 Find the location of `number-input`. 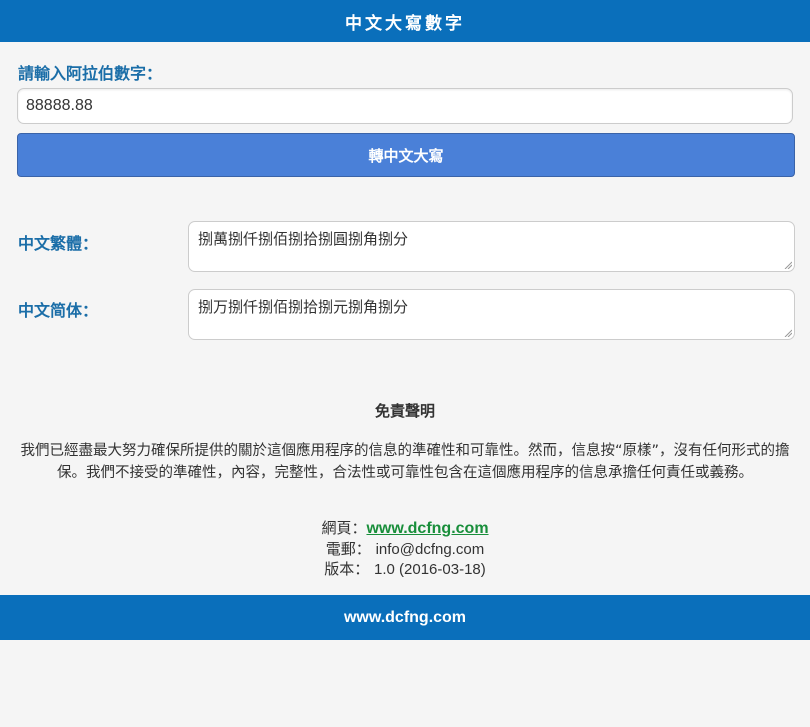

number-input is located at coordinates (405, 106).